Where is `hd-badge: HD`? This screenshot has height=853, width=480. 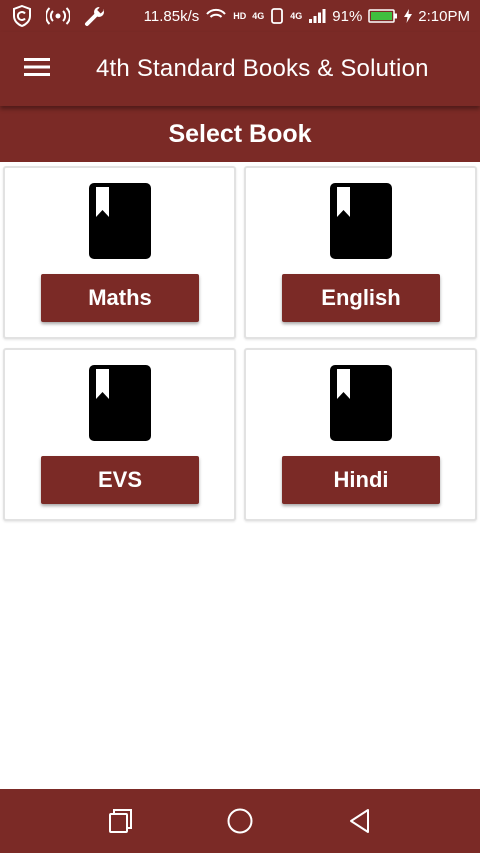 hd-badge: HD is located at coordinates (240, 15).